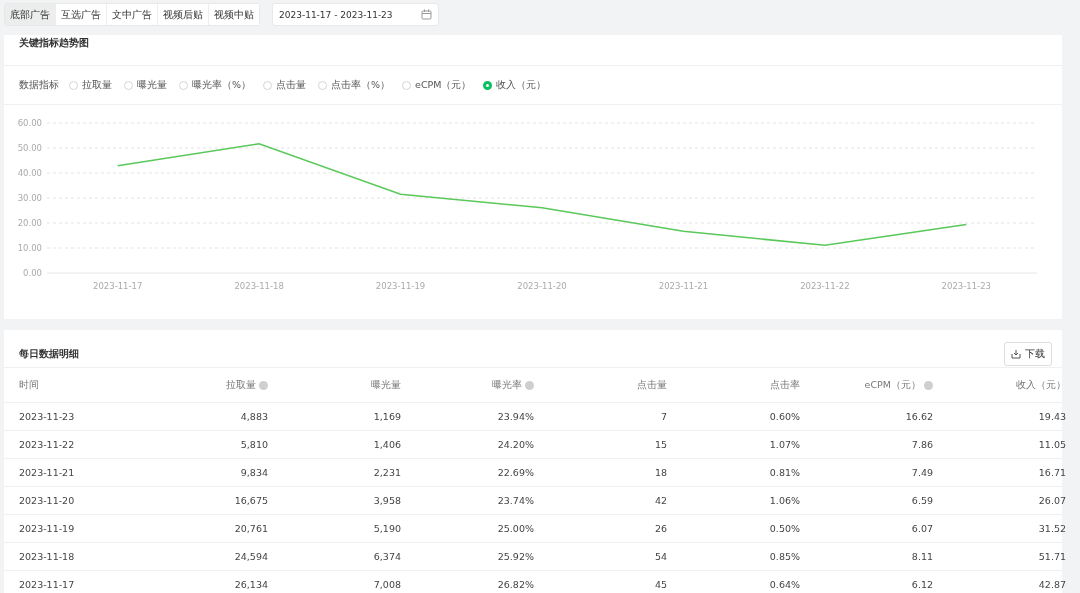 The height and width of the screenshot is (593, 1080). Describe the element at coordinates (29, 385) in the screenshot. I see `column-header: 时间` at that location.